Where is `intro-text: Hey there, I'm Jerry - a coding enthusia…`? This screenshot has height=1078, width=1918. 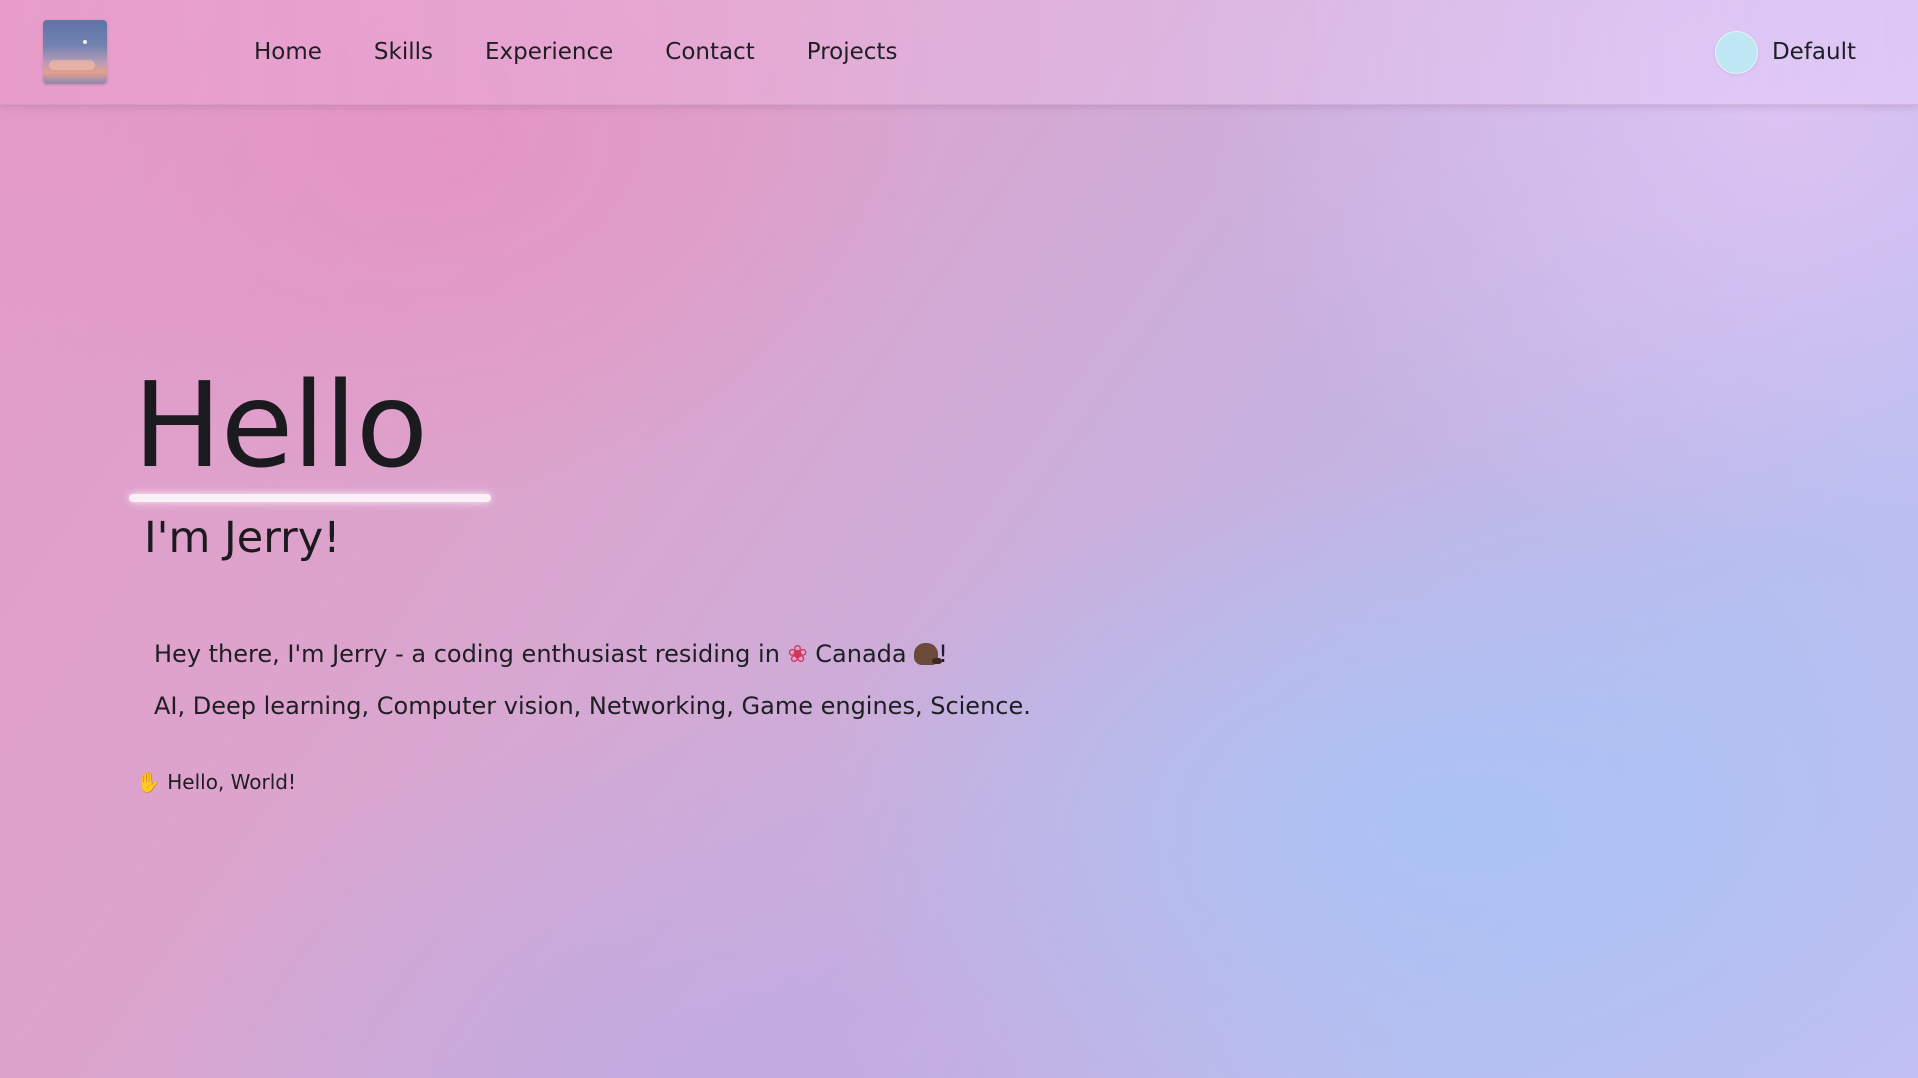 intro-text: Hey there, I'm Jerry - a coding enthusia… is located at coordinates (471, 654).